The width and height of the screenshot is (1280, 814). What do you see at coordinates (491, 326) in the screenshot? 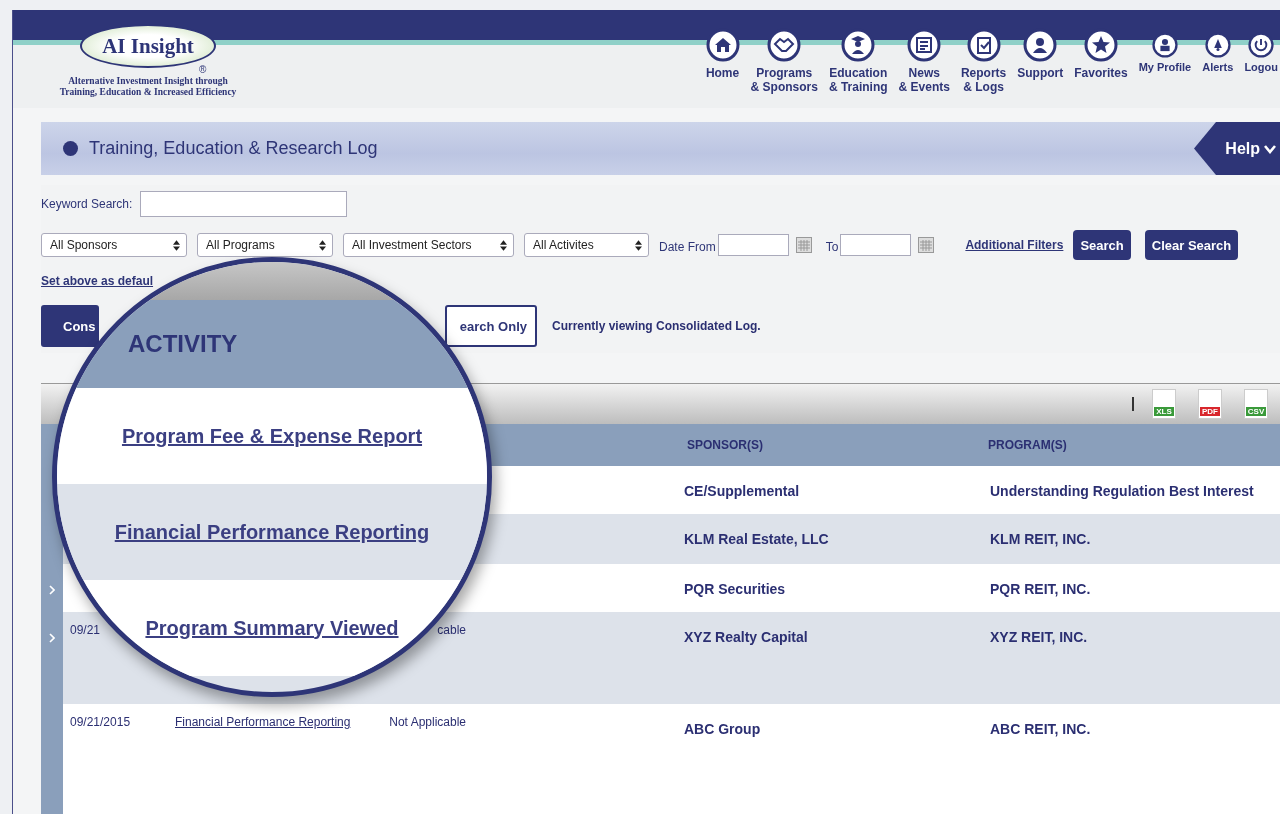
I see `view-toggle-button: earch Only` at bounding box center [491, 326].